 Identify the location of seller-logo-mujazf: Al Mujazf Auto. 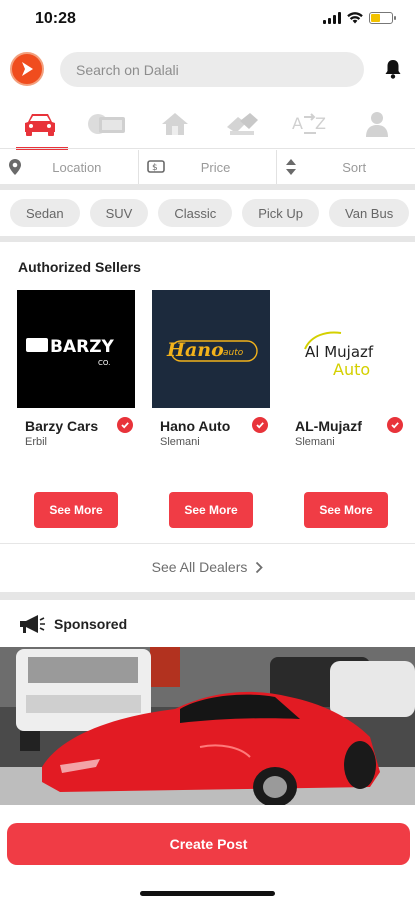
(346, 349).